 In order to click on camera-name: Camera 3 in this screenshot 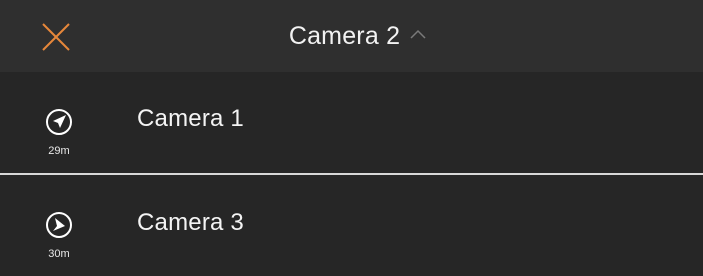, I will do `click(190, 222)`.